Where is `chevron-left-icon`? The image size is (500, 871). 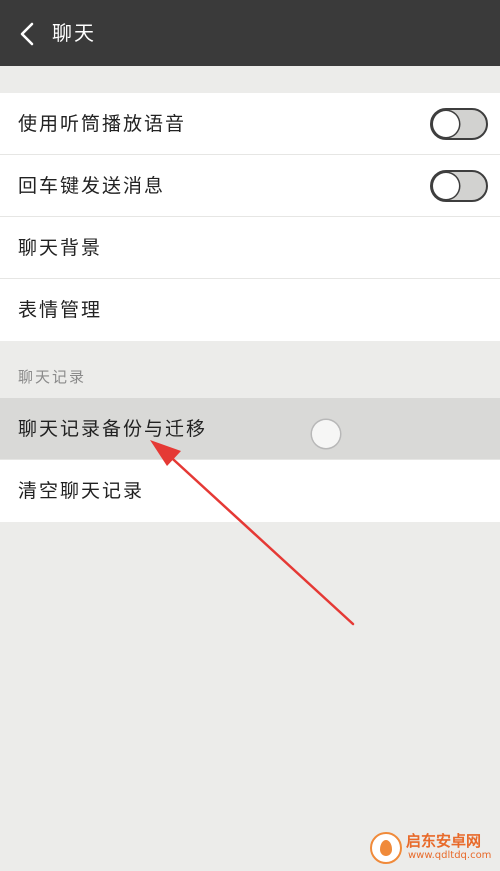 chevron-left-icon is located at coordinates (27, 34).